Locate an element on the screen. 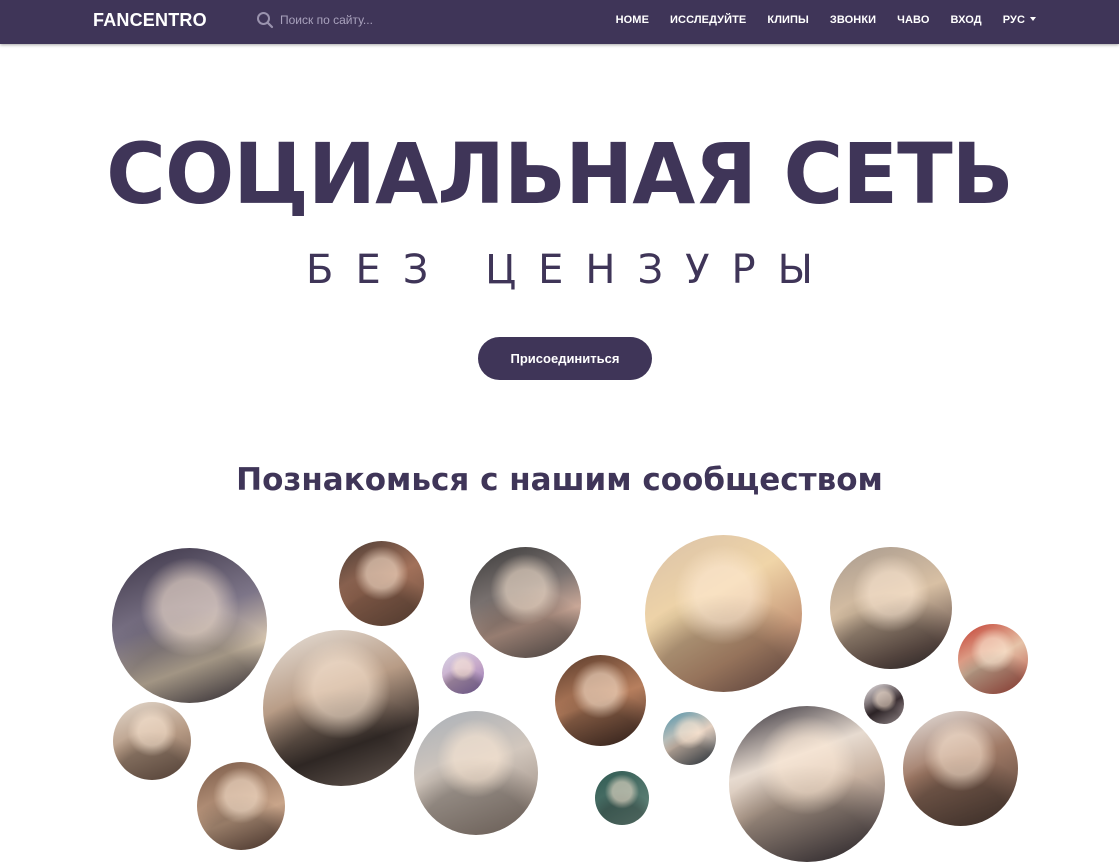 The height and width of the screenshot is (862, 1119). nav-item-login: ВХОД is located at coordinates (965, 20).